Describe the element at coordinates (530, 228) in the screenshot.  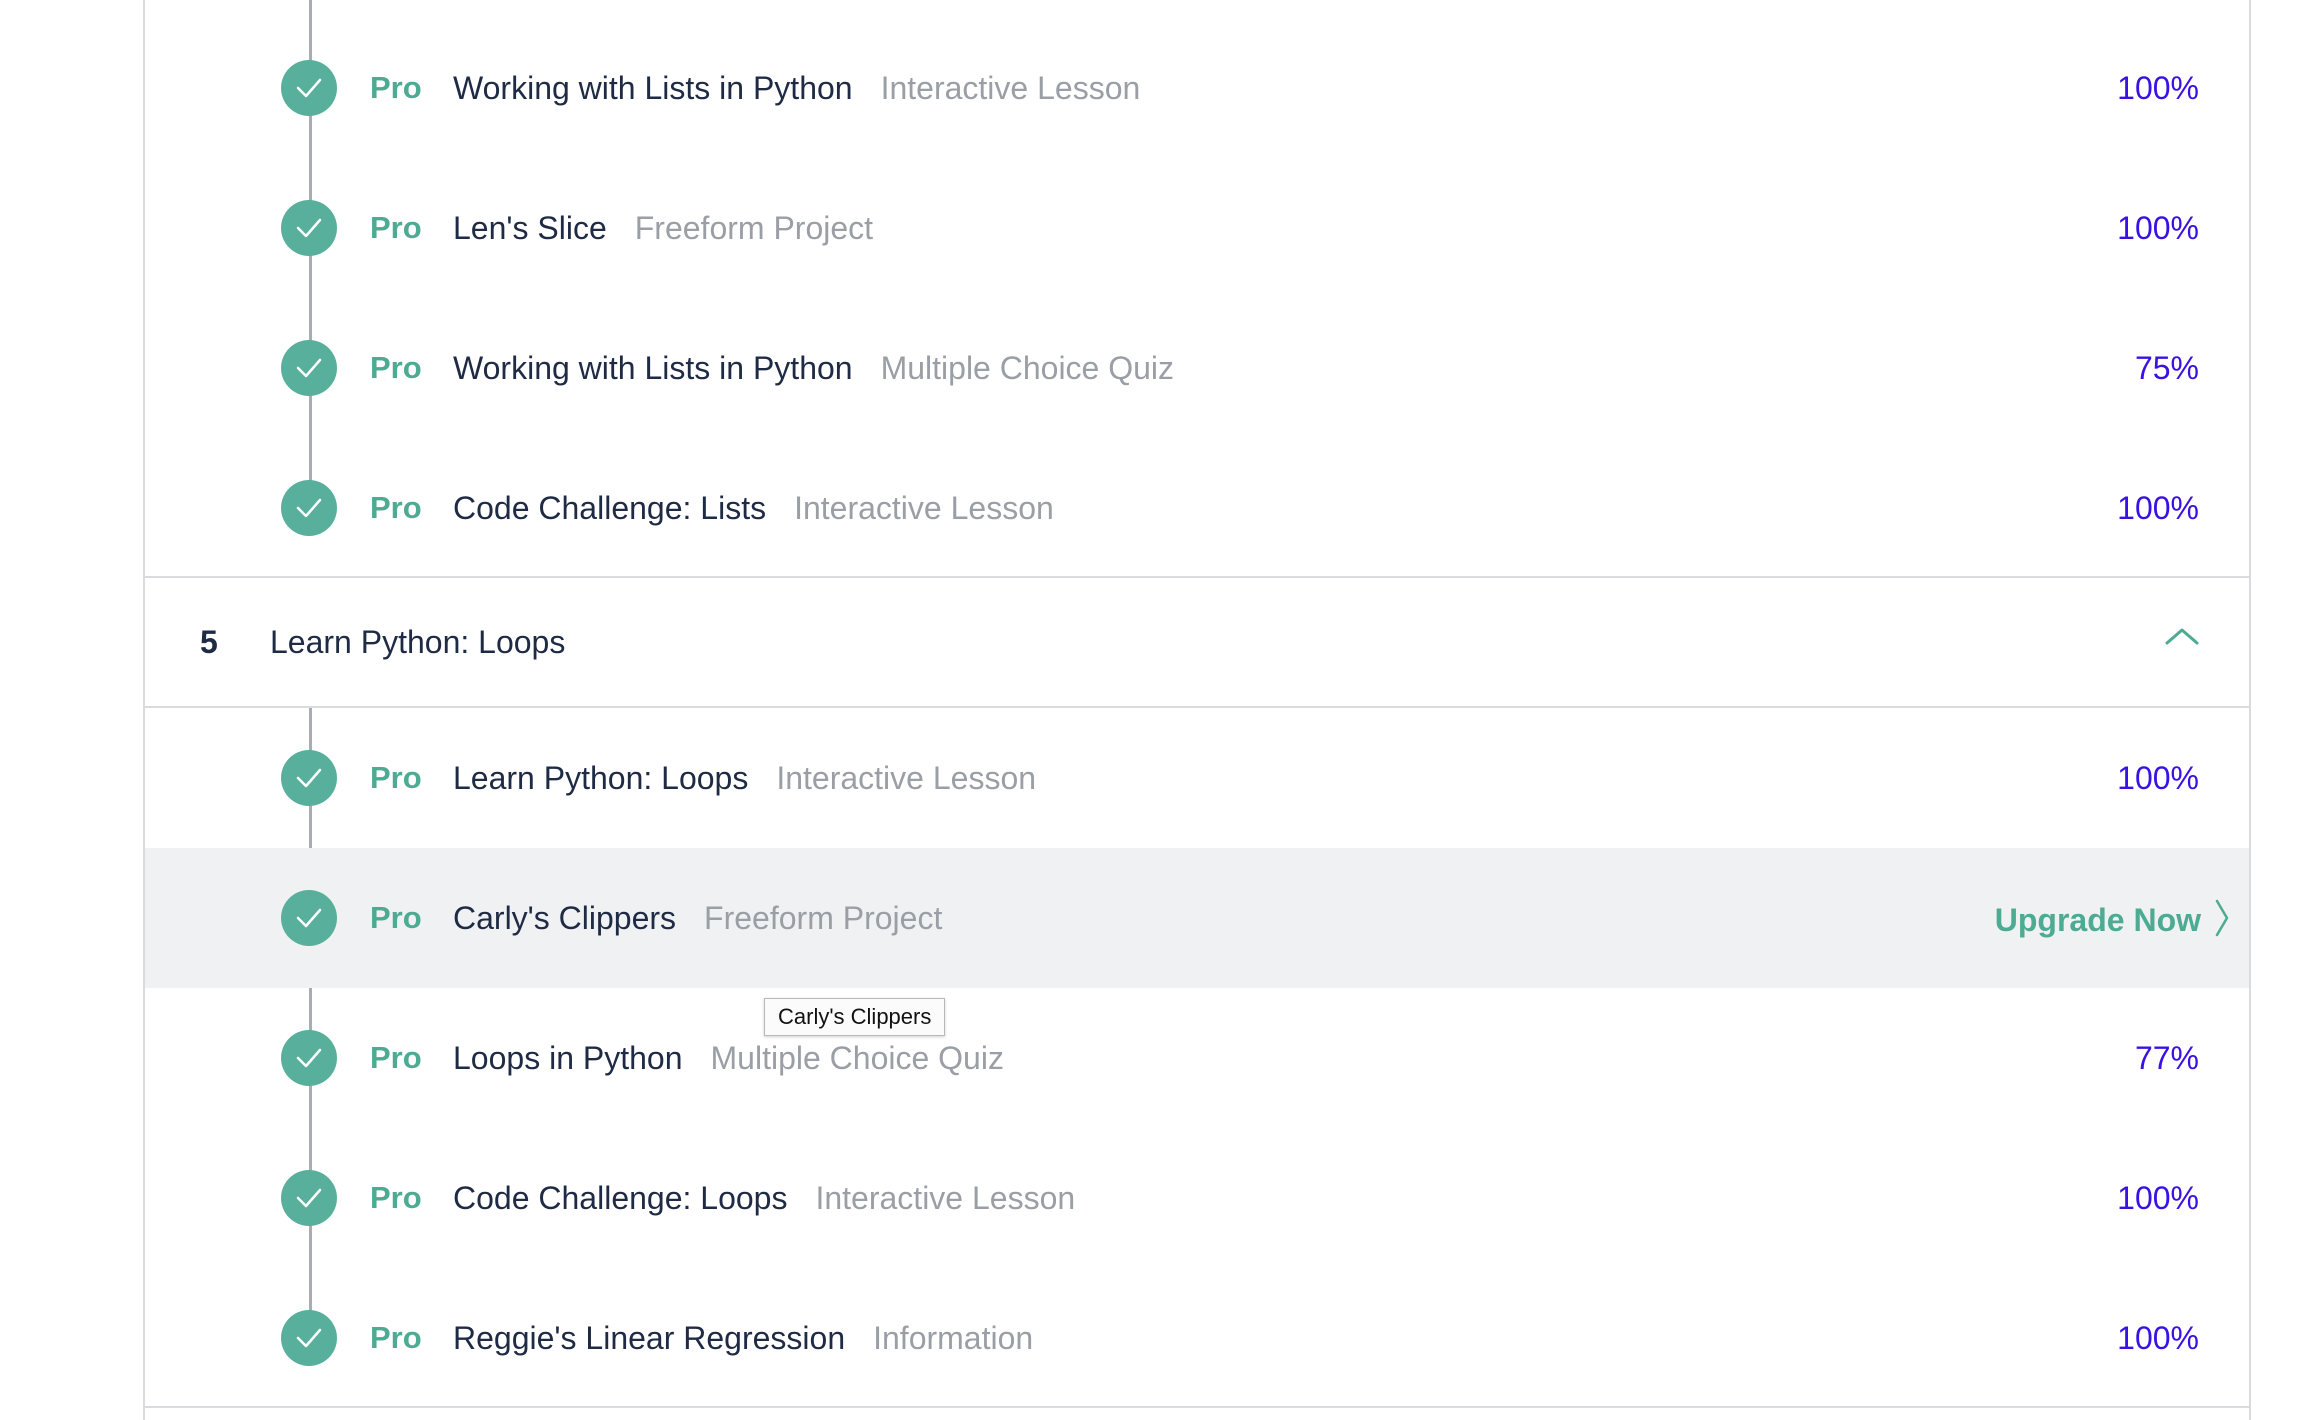
I see `lesson-title: Len's Slice` at that location.